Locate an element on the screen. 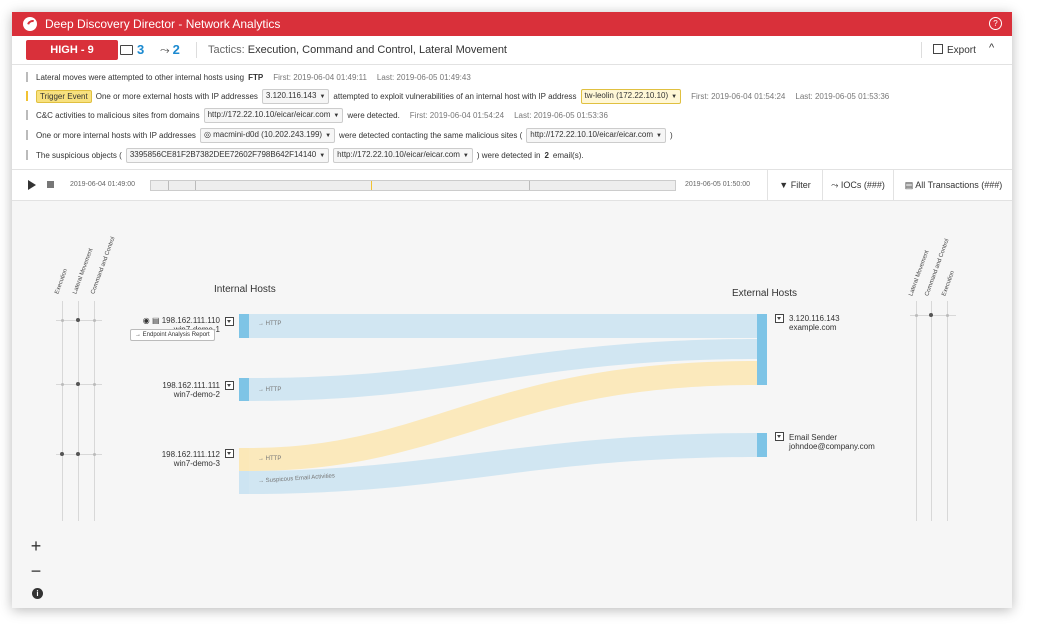  event-first-seen: First: 2019-06-04 01:49:11 is located at coordinates (320, 77).